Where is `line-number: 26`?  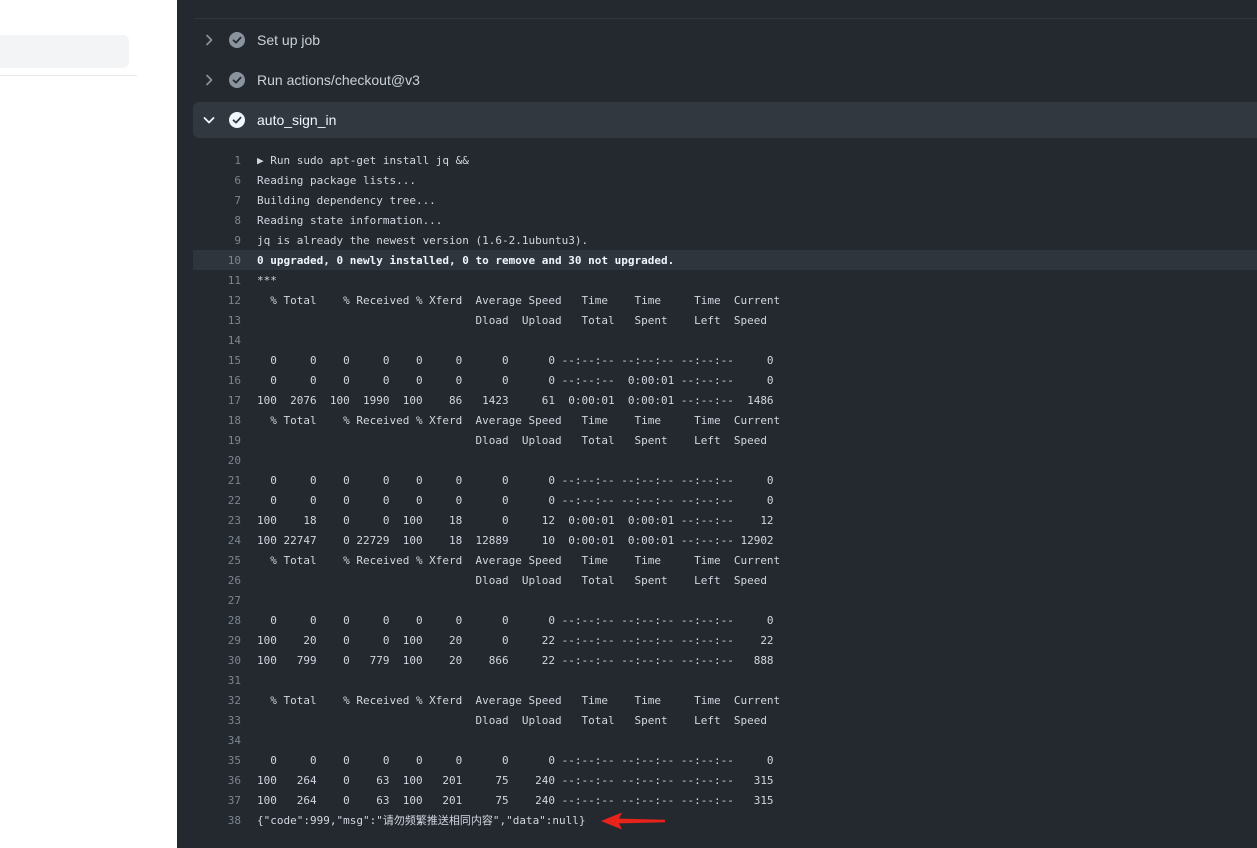 line-number: 26 is located at coordinates (225, 580).